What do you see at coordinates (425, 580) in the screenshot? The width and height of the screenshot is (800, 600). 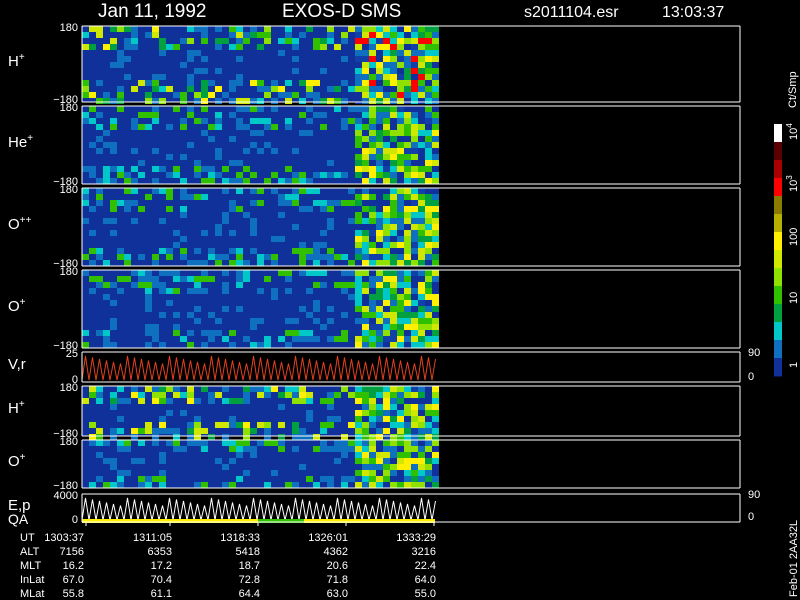 I see `ephemeris-cell: 64.0` at bounding box center [425, 580].